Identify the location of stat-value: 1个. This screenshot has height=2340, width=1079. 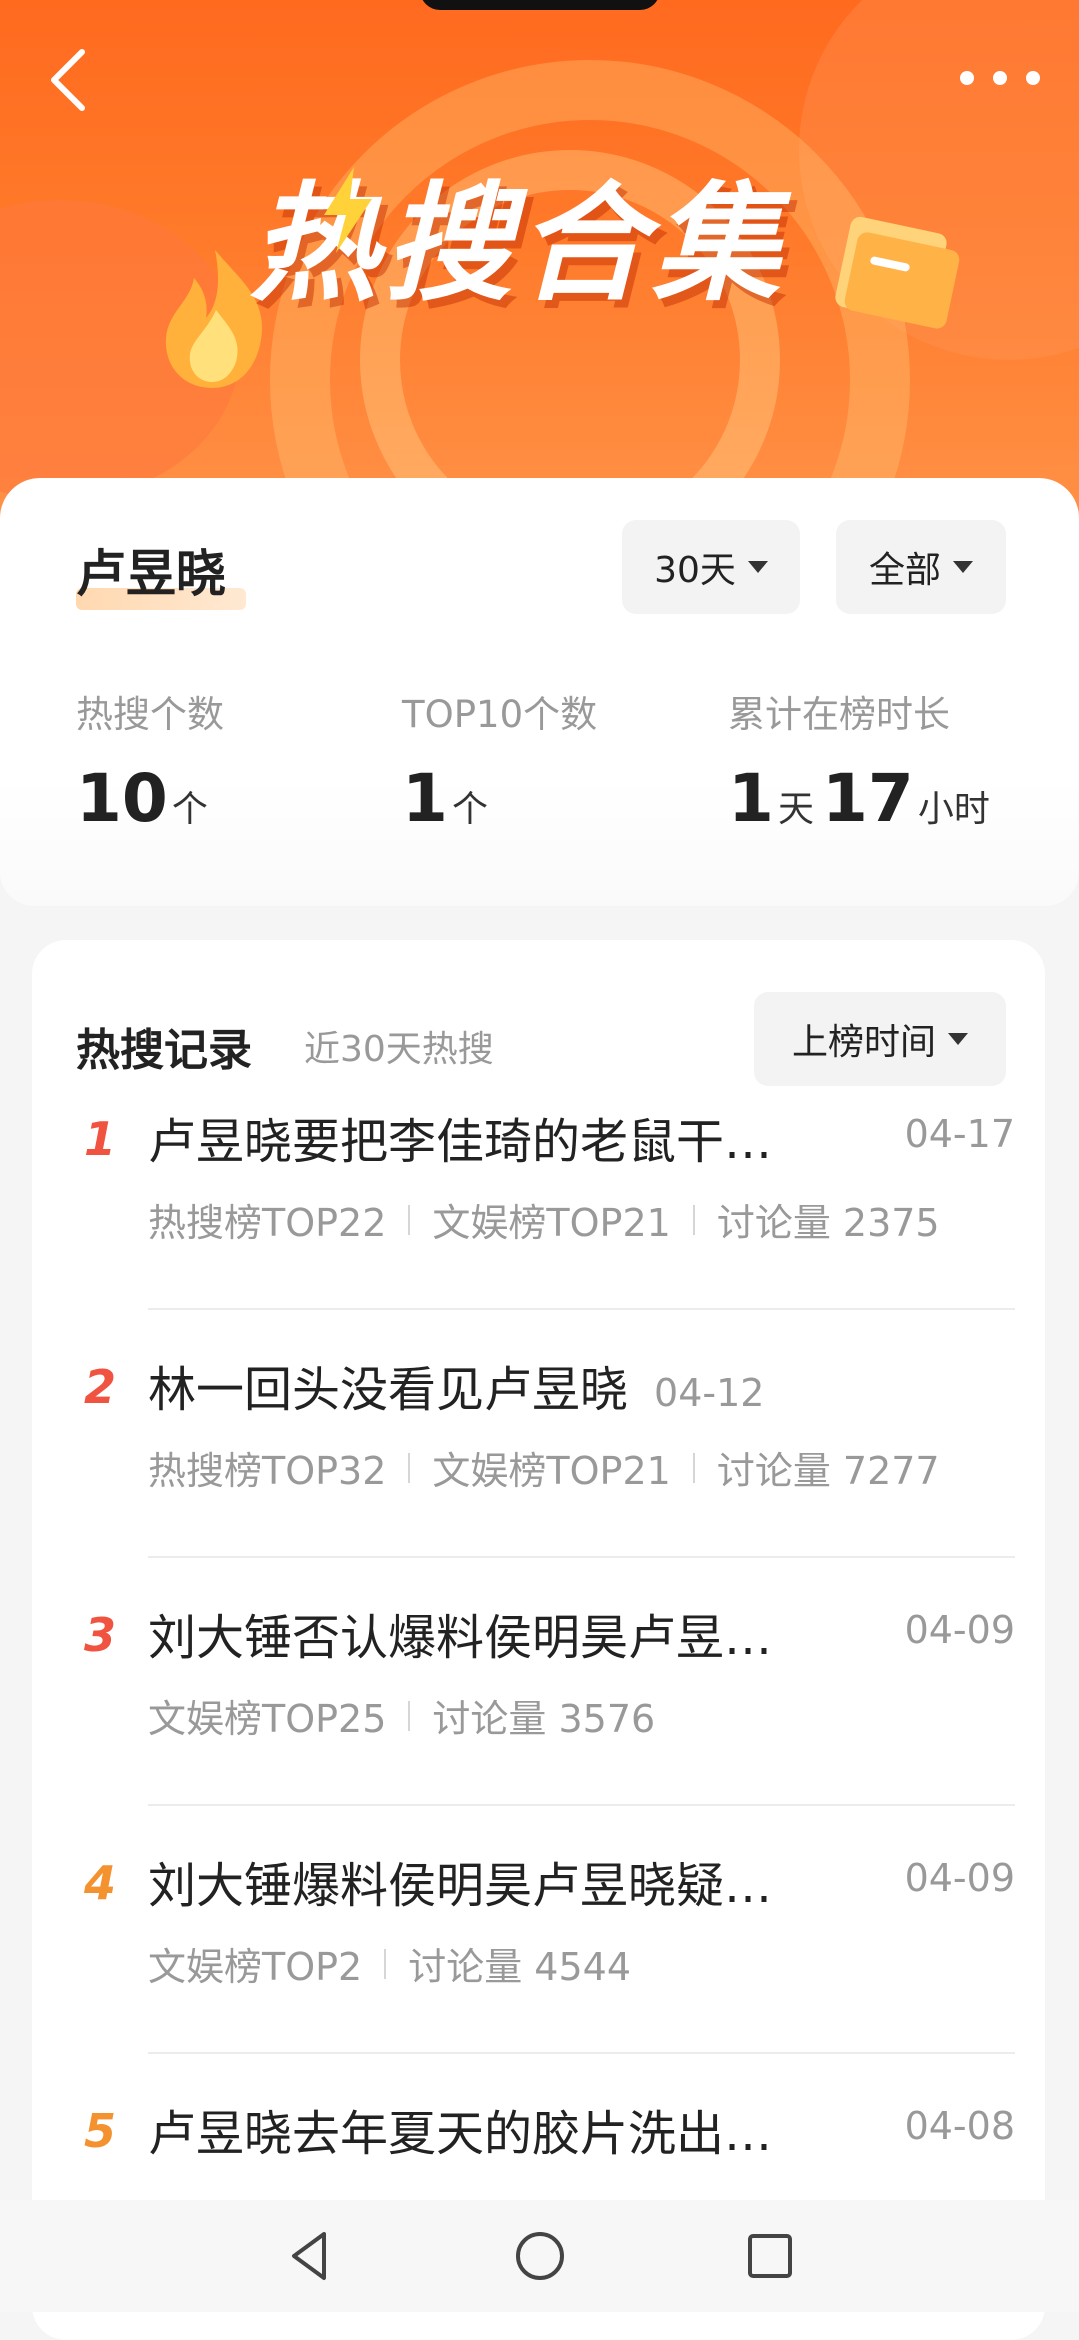
(499, 798).